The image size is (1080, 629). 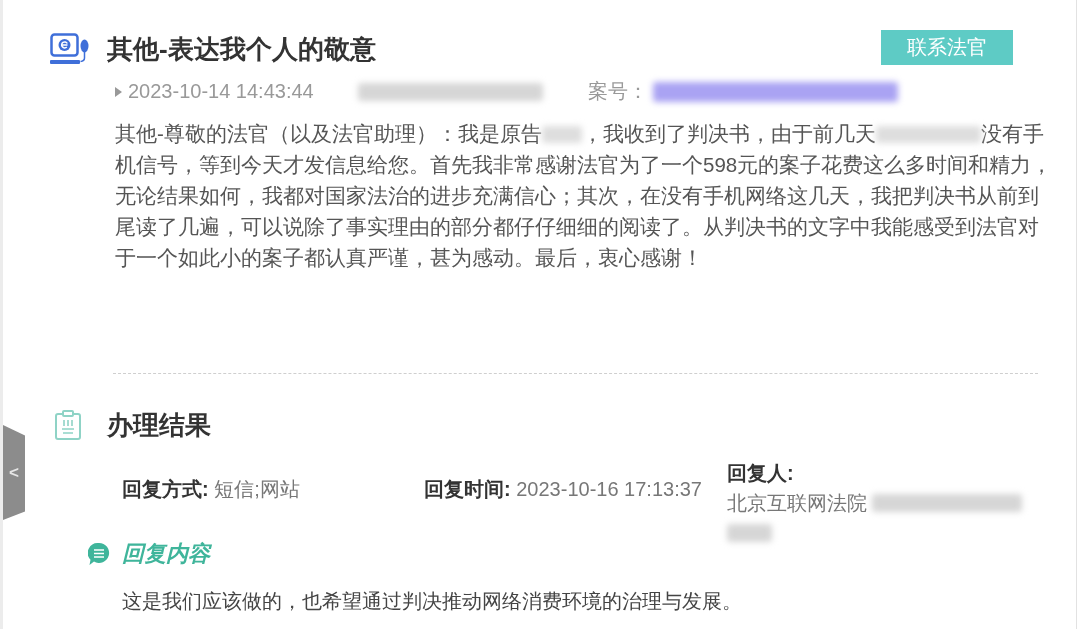 I want to click on reply-heading: 回复内容, so click(x=166, y=554).